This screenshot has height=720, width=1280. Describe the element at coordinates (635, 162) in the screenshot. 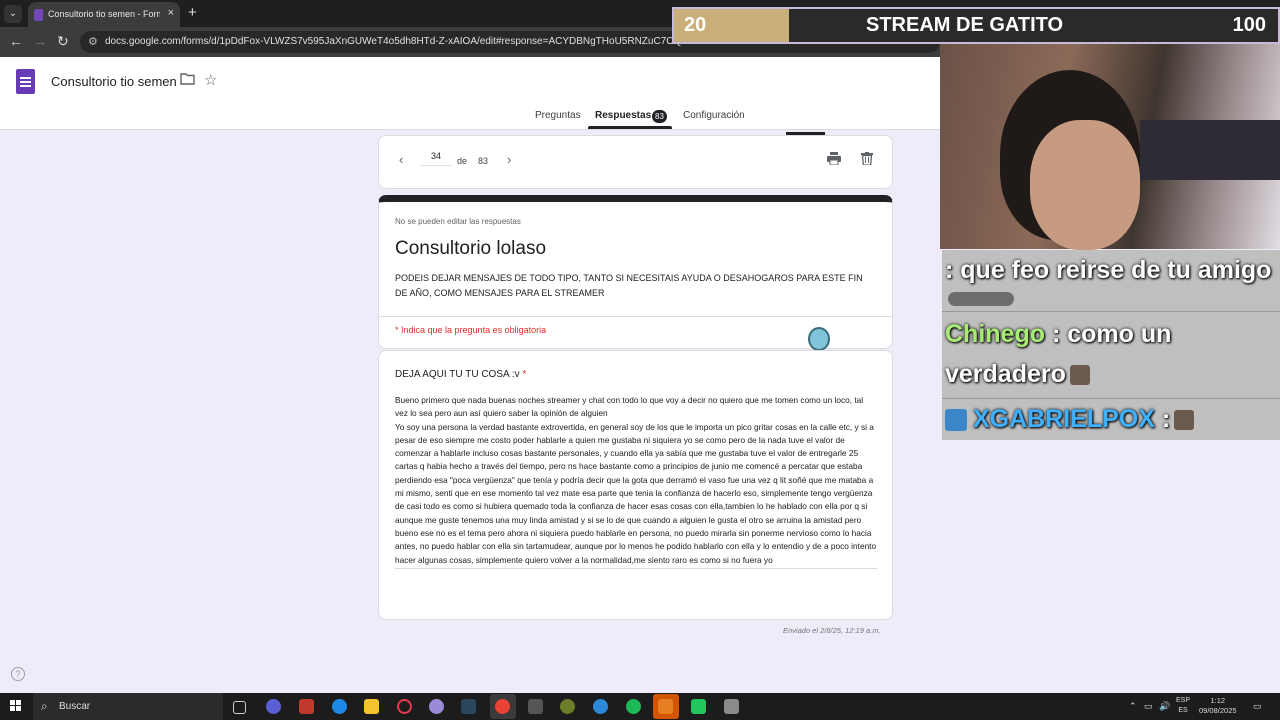

I see `response-navigation-card: ‹ de 83 ›` at that location.